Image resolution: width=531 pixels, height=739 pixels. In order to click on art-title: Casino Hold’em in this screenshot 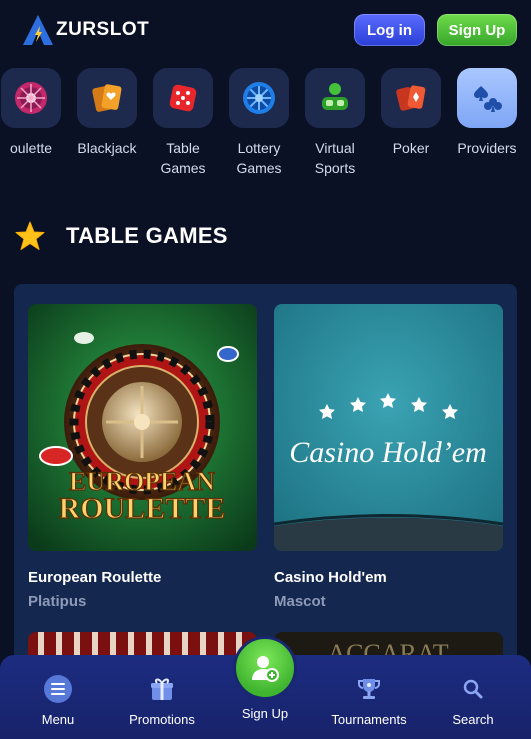, I will do `click(388, 452)`.